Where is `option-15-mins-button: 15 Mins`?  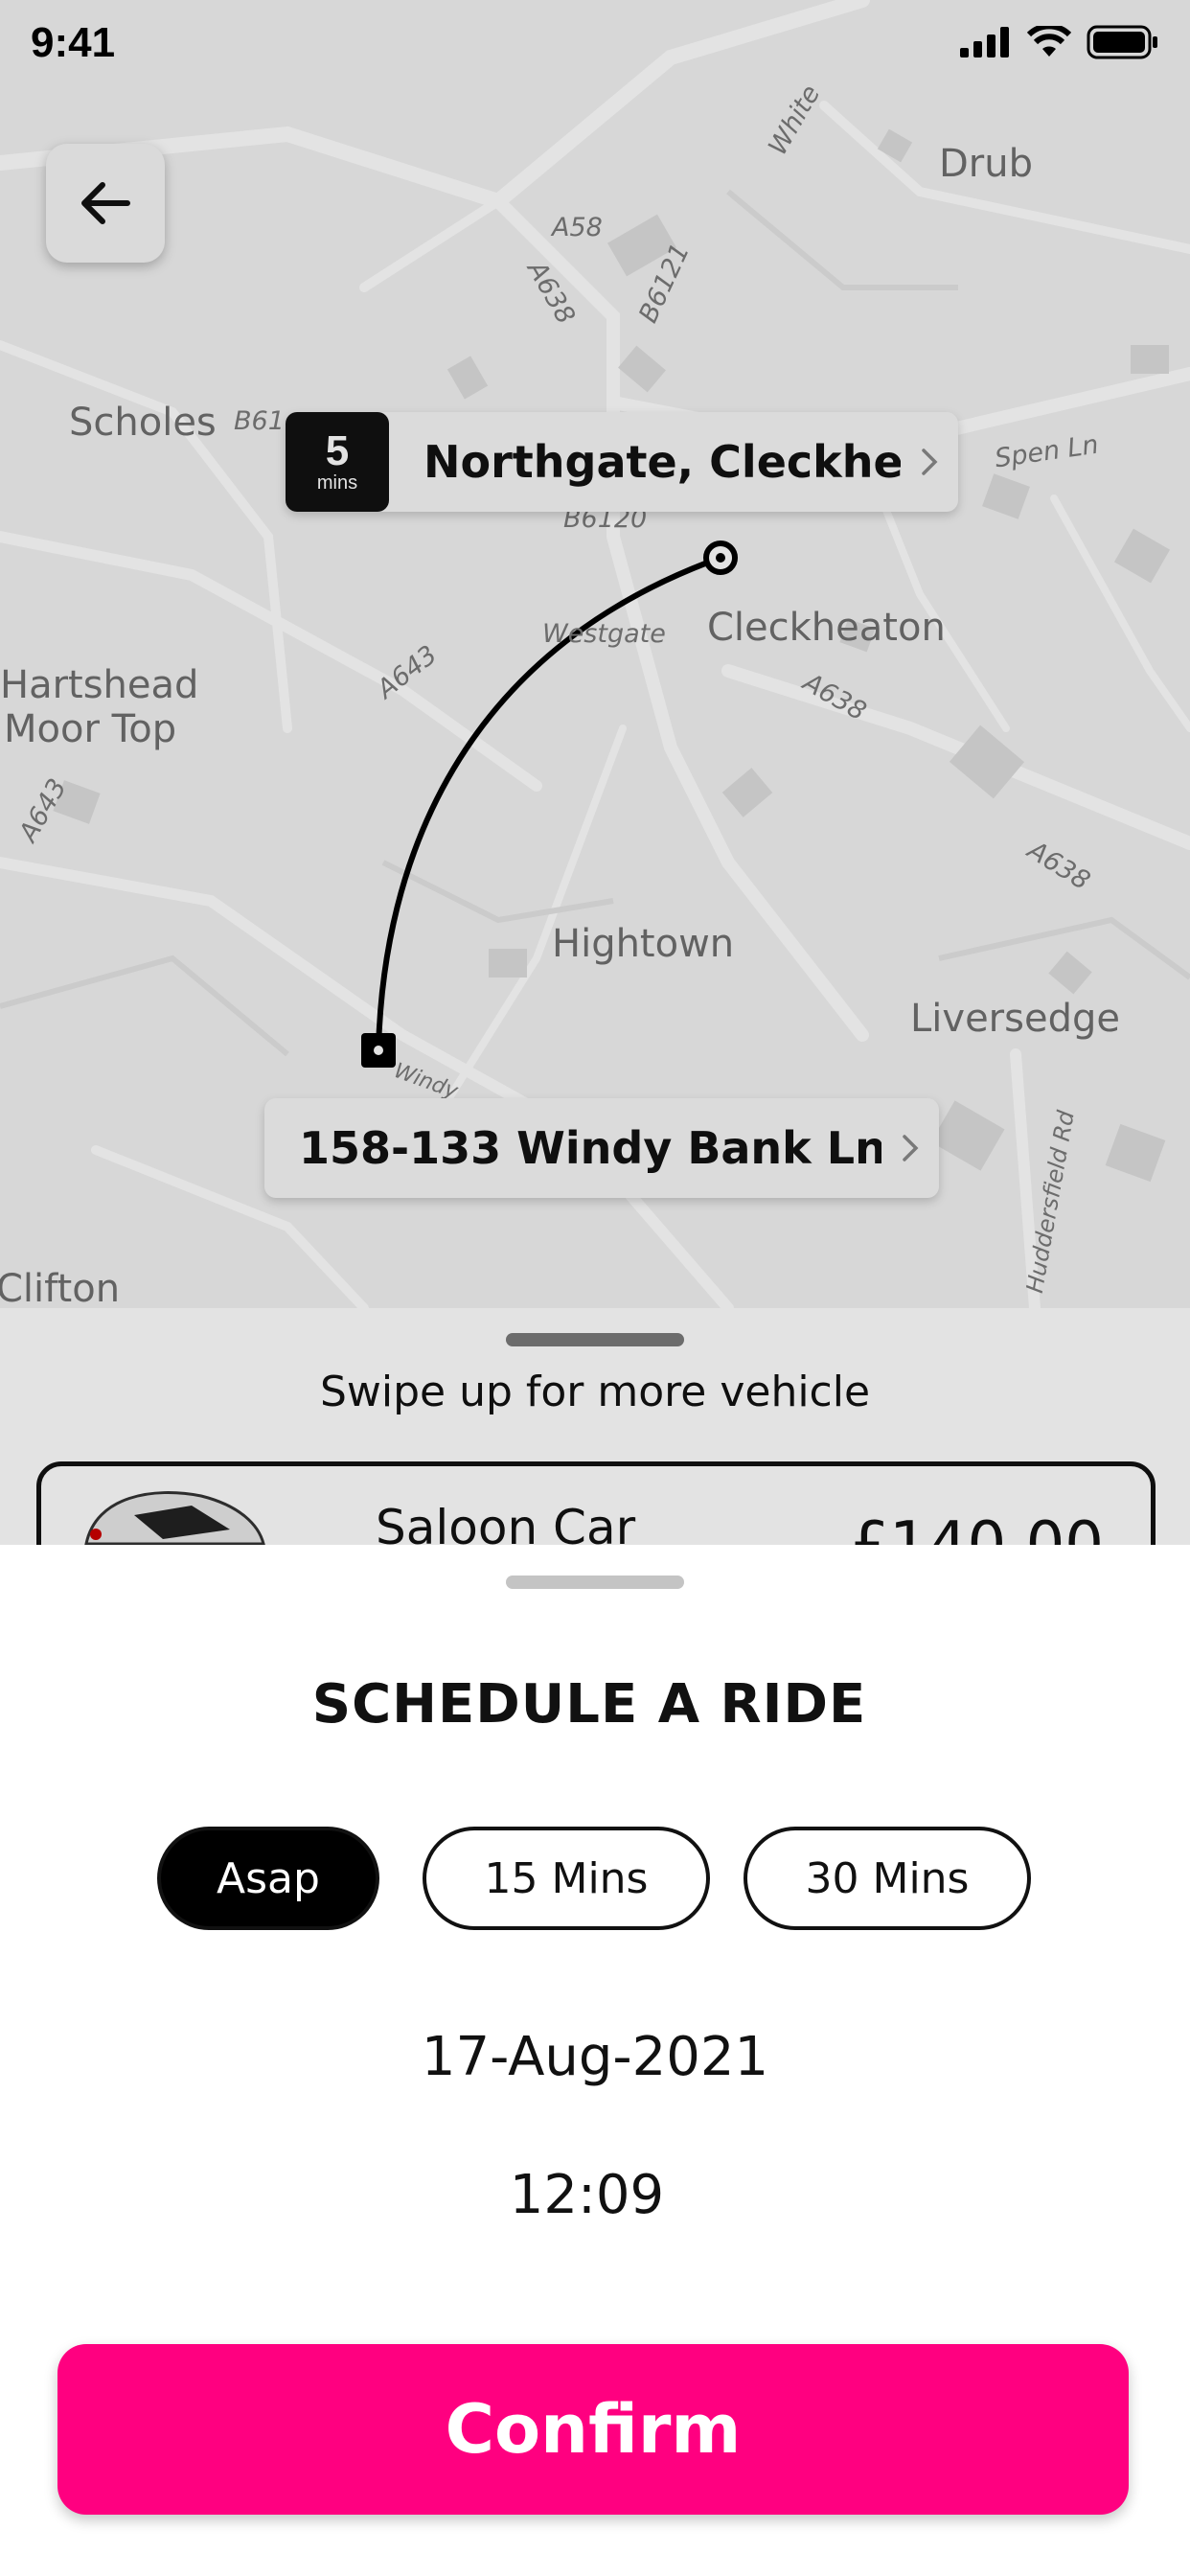
option-15-mins-button: 15 Mins is located at coordinates (567, 1878).